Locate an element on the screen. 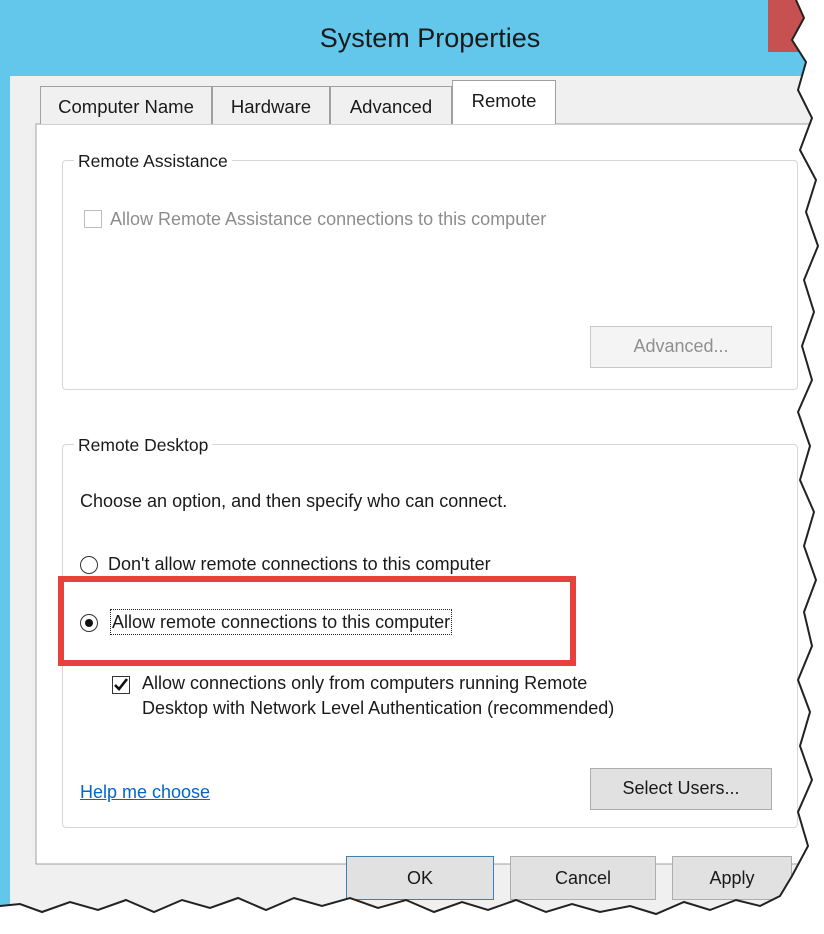 The width and height of the screenshot is (824, 934). tab-advanced: Advanced is located at coordinates (391, 105).